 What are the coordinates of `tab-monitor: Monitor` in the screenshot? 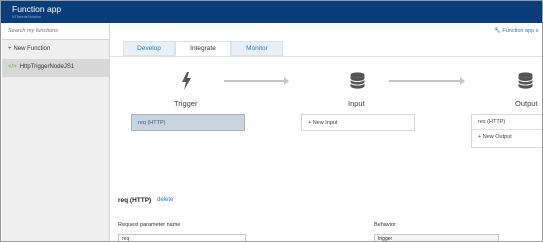 It's located at (257, 48).